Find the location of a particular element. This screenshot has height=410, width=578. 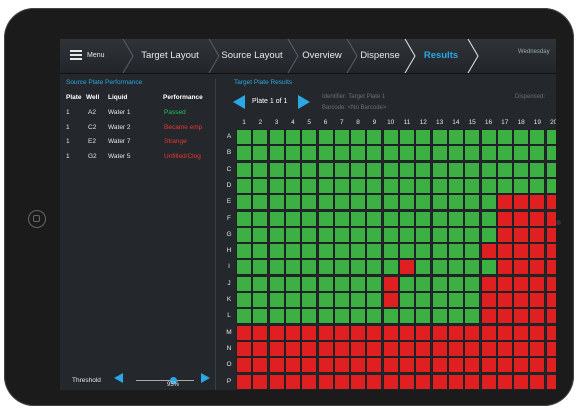

well-M10 is located at coordinates (390, 332).